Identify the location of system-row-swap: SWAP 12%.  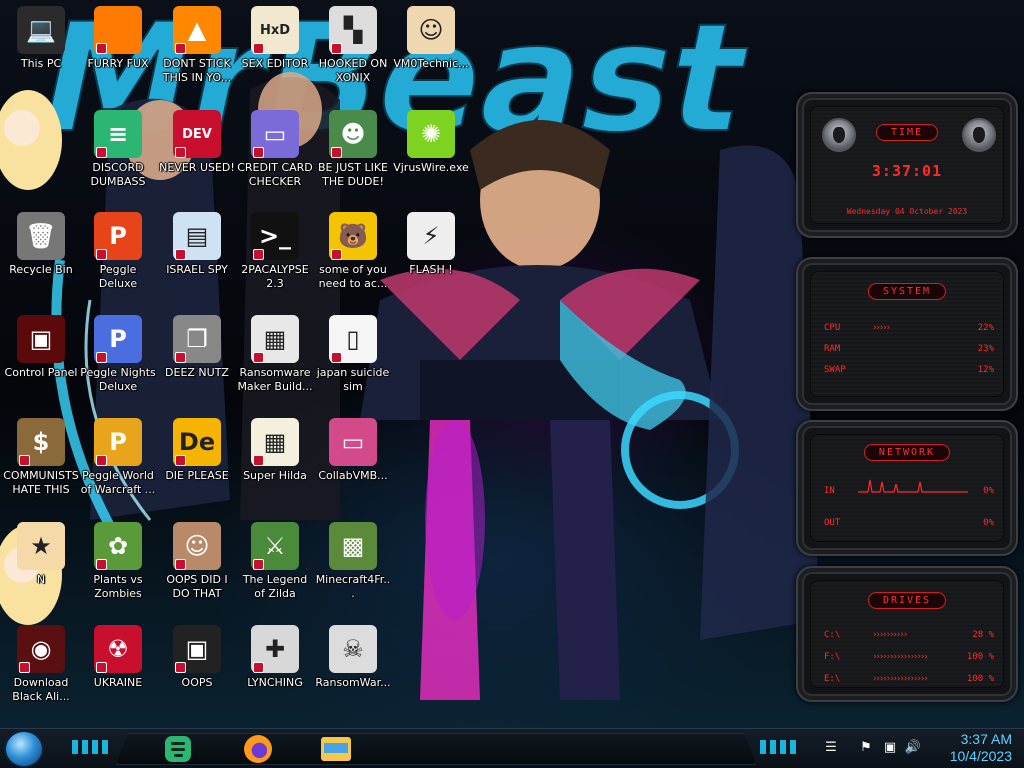
(909, 370).